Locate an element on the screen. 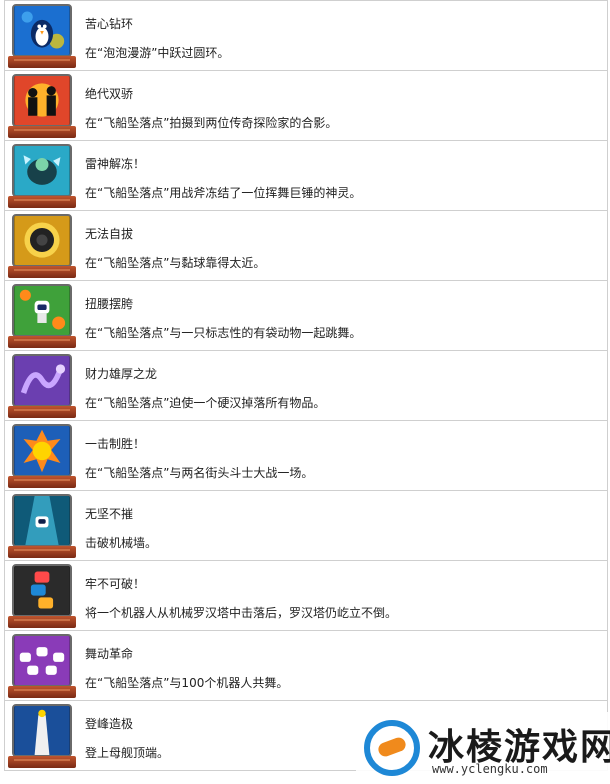  trophy-title: 苦心钻环 is located at coordinates (109, 24).